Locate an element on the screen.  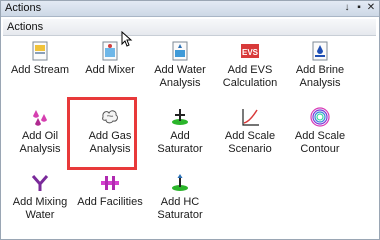
add-evs-calculation-button: EVS Add EVS Calculation is located at coordinates (250, 70).